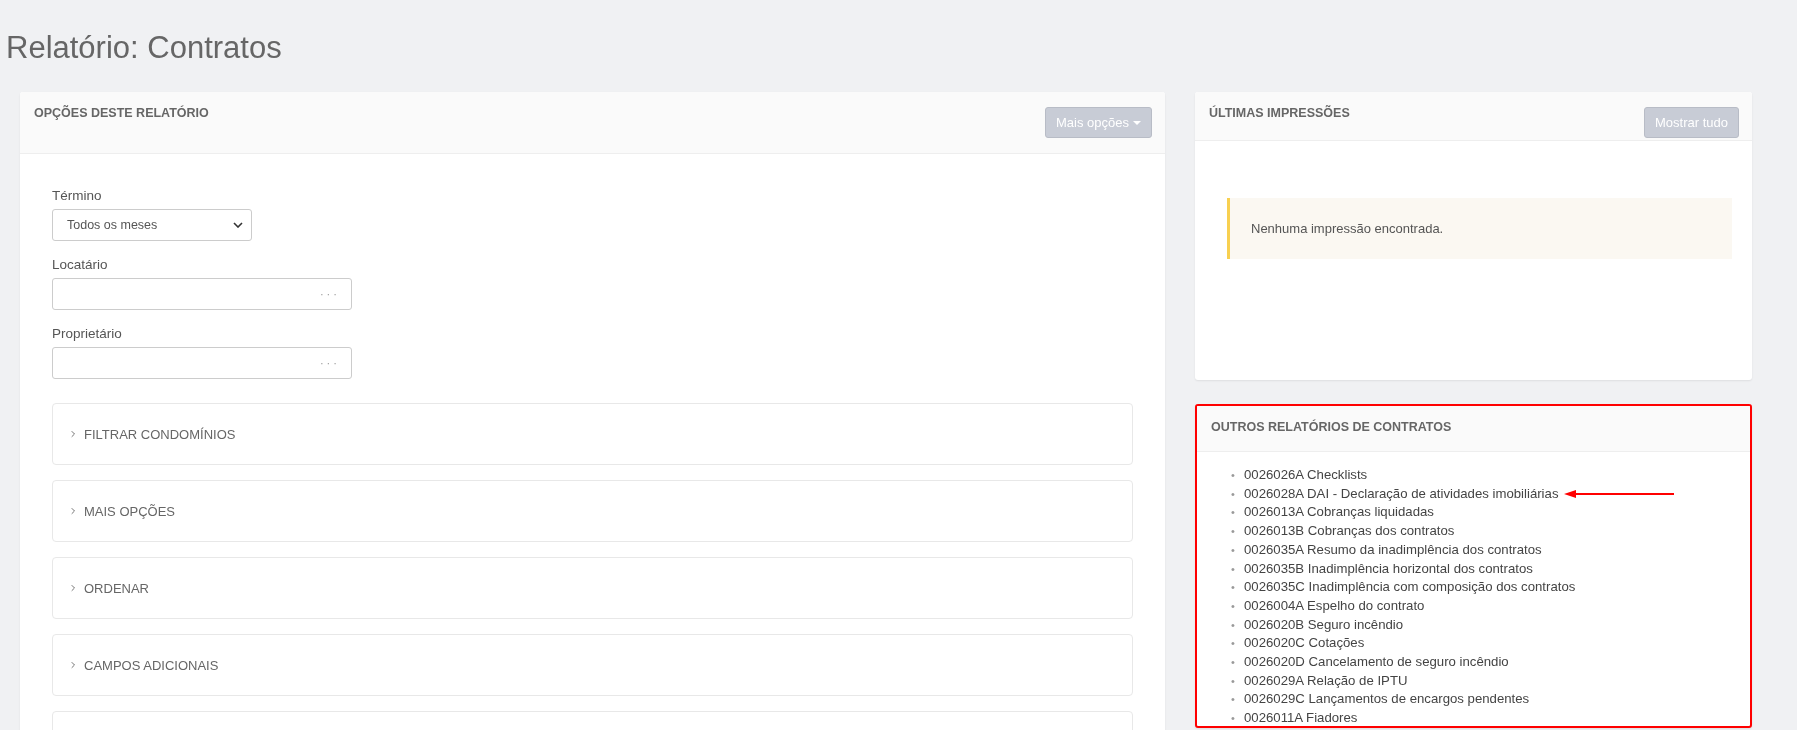 The width and height of the screenshot is (1797, 730). Describe the element at coordinates (238, 225) in the screenshot. I see `chevron-down-icon` at that location.